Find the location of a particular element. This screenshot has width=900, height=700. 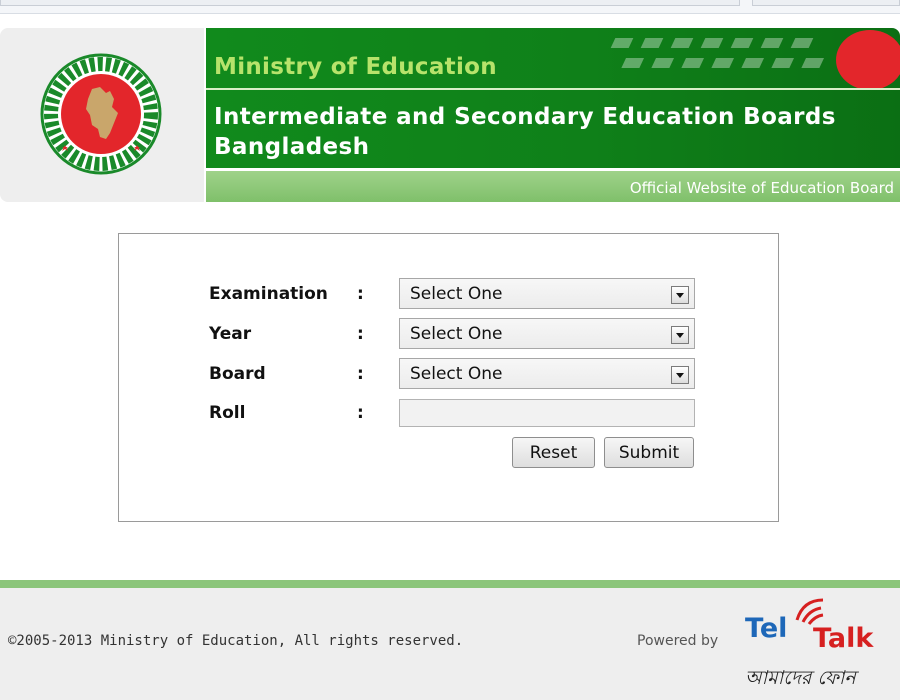

examination-select: Select One is located at coordinates (547, 293).